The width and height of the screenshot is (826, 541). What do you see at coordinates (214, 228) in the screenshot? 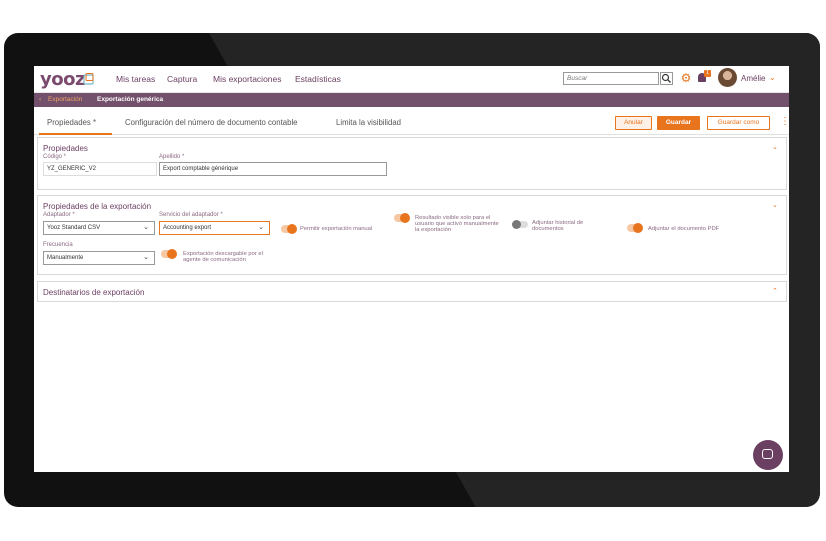
I see `service-select: Accounting export ⌄` at bounding box center [214, 228].